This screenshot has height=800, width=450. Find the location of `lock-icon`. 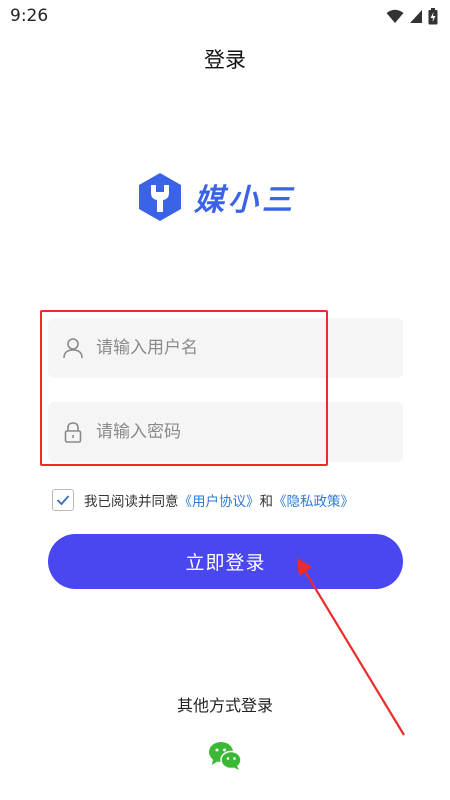

lock-icon is located at coordinates (73, 432).